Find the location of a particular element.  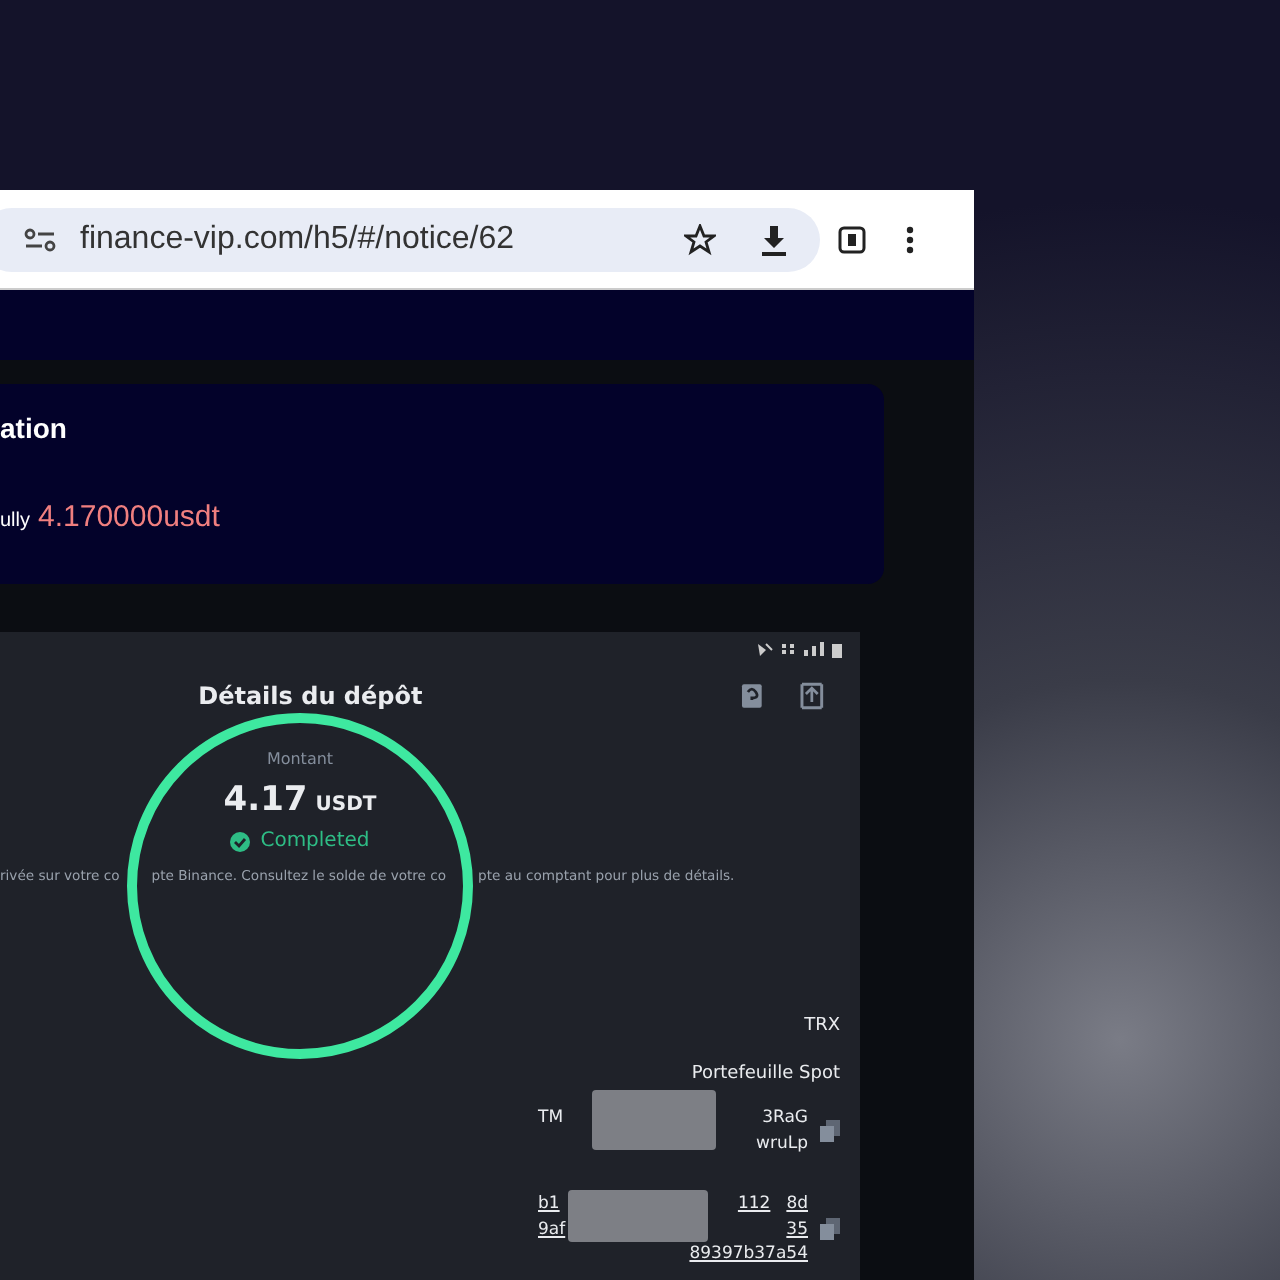

status-text: Completed is located at coordinates (315, 841).